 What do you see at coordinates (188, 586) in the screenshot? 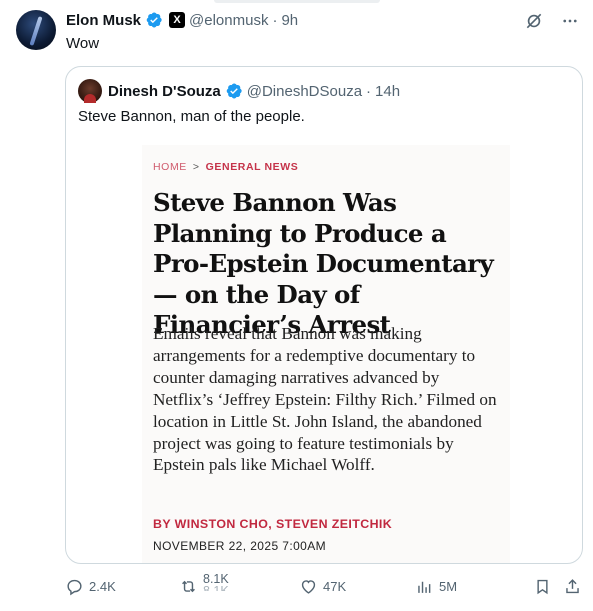
I see `repost-icon` at bounding box center [188, 586].